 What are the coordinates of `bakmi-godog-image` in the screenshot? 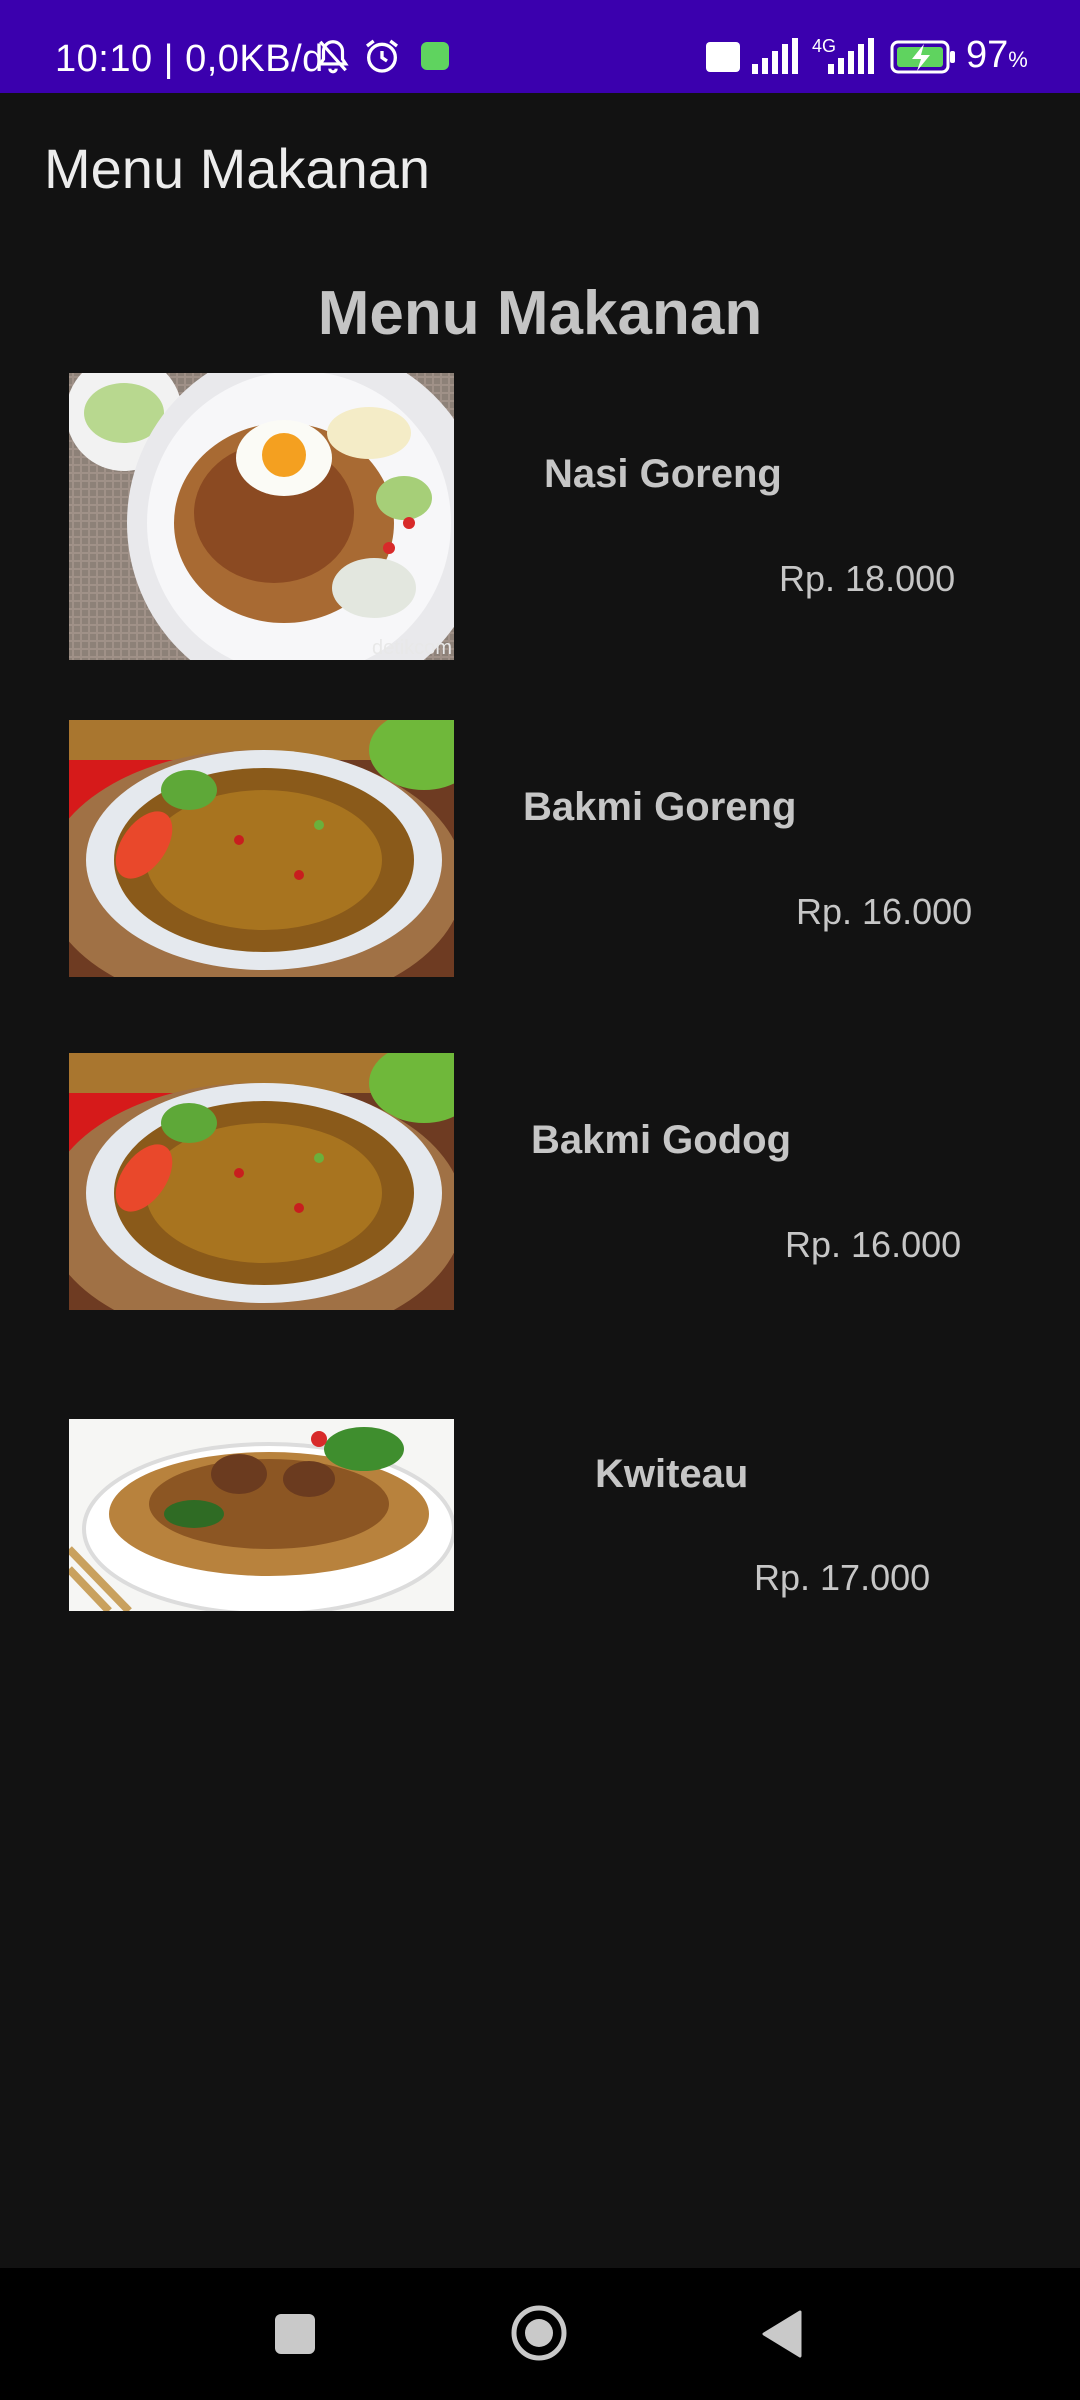 It's located at (261, 1181).